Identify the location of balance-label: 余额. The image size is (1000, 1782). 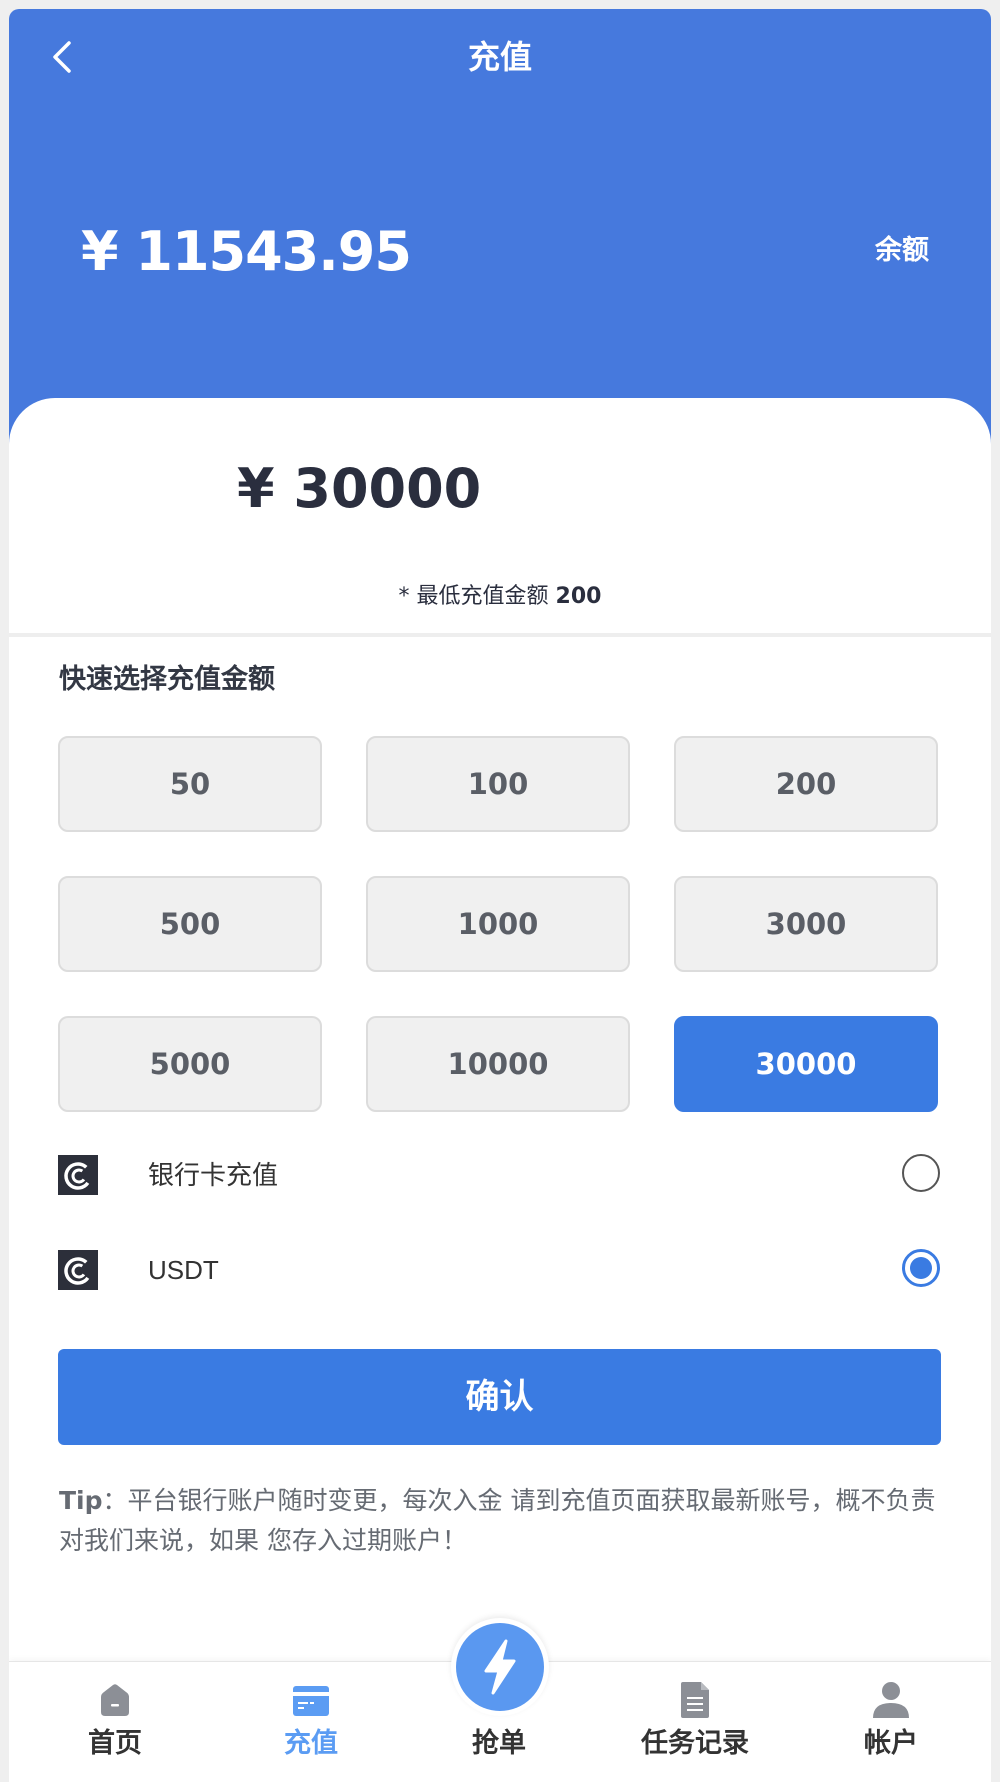
(902, 250).